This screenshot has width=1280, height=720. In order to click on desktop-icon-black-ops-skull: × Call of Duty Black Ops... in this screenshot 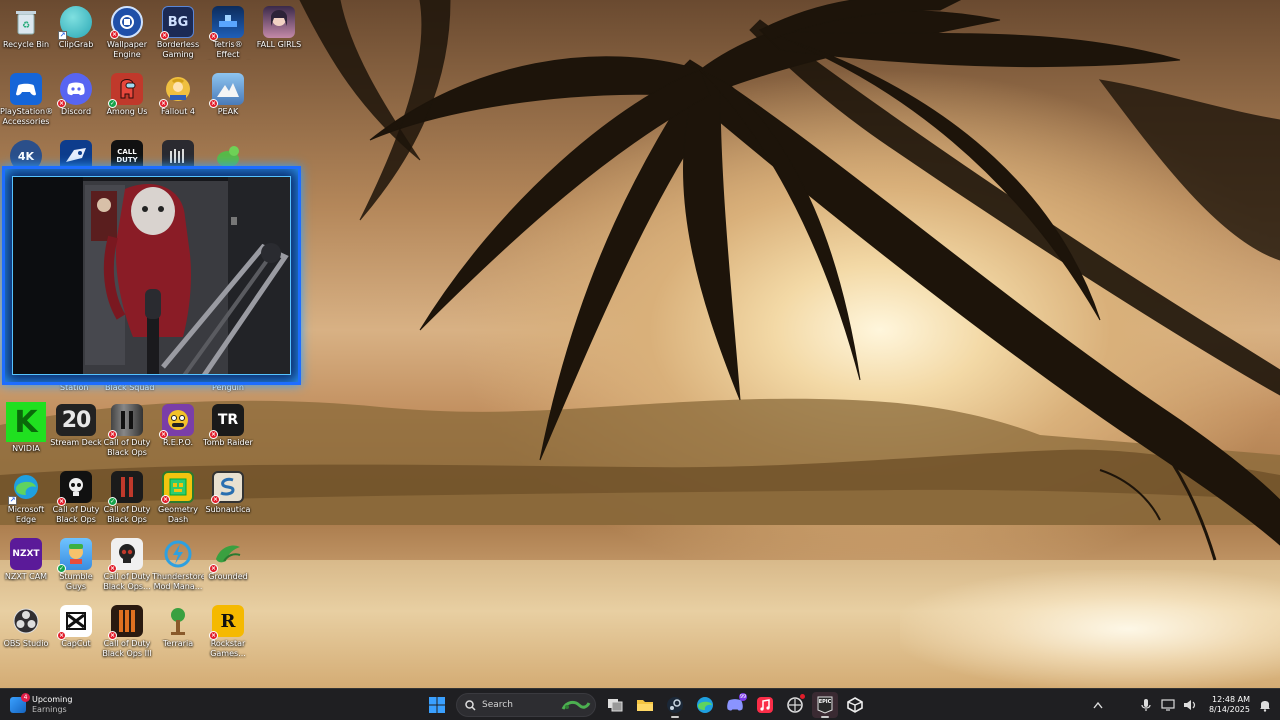, I will do `click(127, 567)`.